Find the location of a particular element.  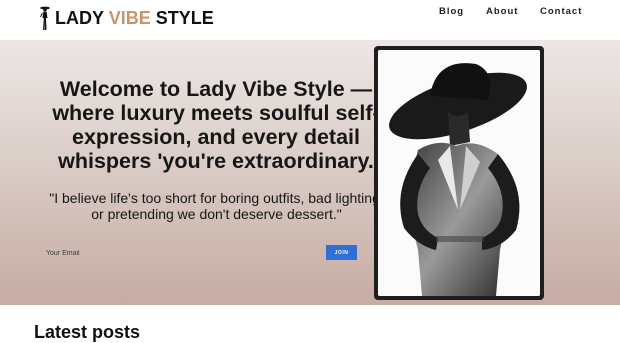

nav-link-blog: Blog is located at coordinates (451, 11).